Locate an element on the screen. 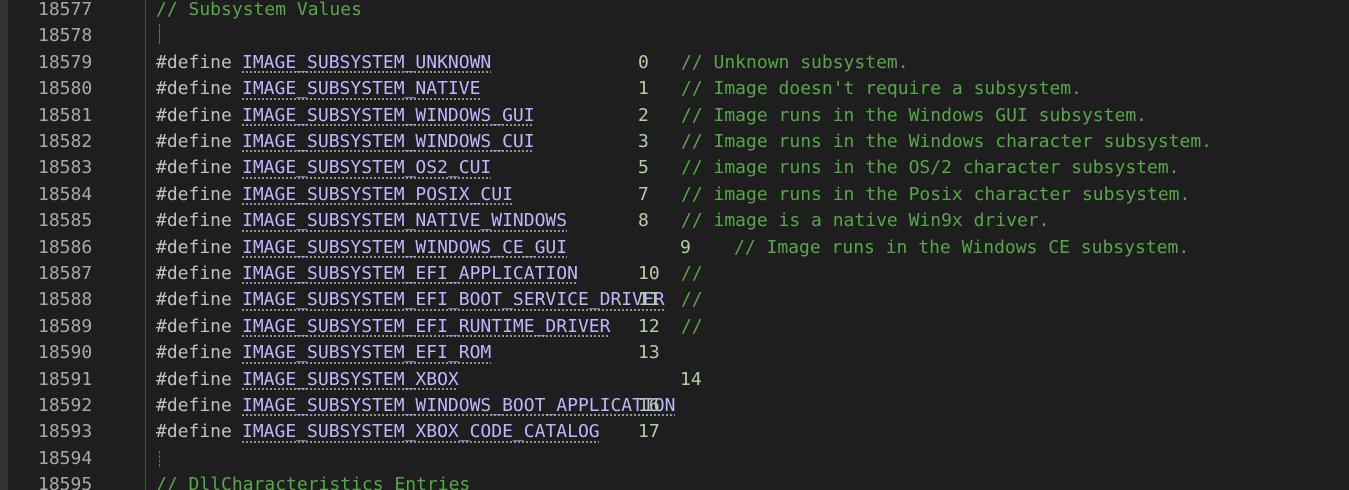 Image resolution: width=1349 pixels, height=490 pixels. macro-value: 8 is located at coordinates (643, 221).